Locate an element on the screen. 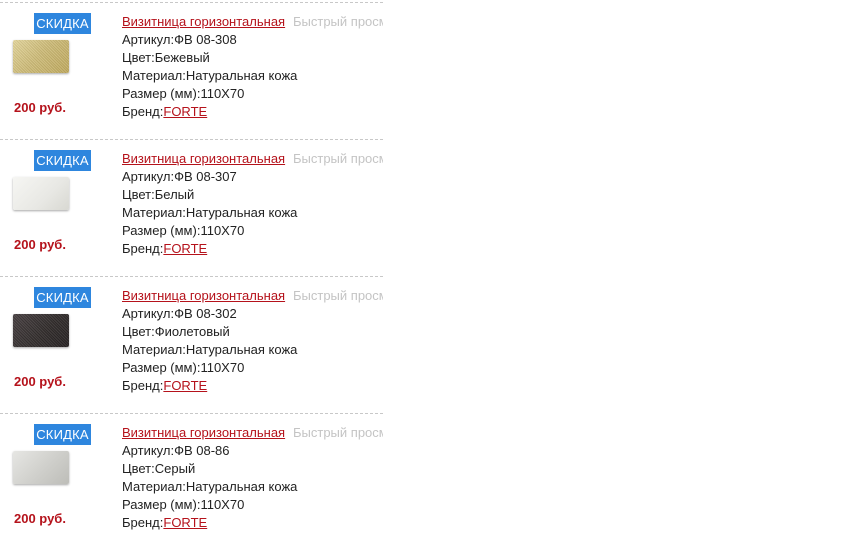  article-value: ФВ 08-86 is located at coordinates (202, 450).